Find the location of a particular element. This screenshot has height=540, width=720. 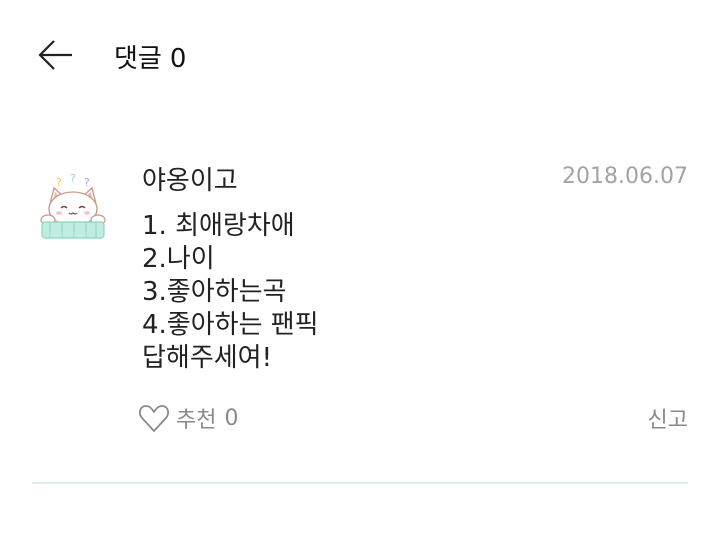

comment-author: 야옹이고 is located at coordinates (190, 178).